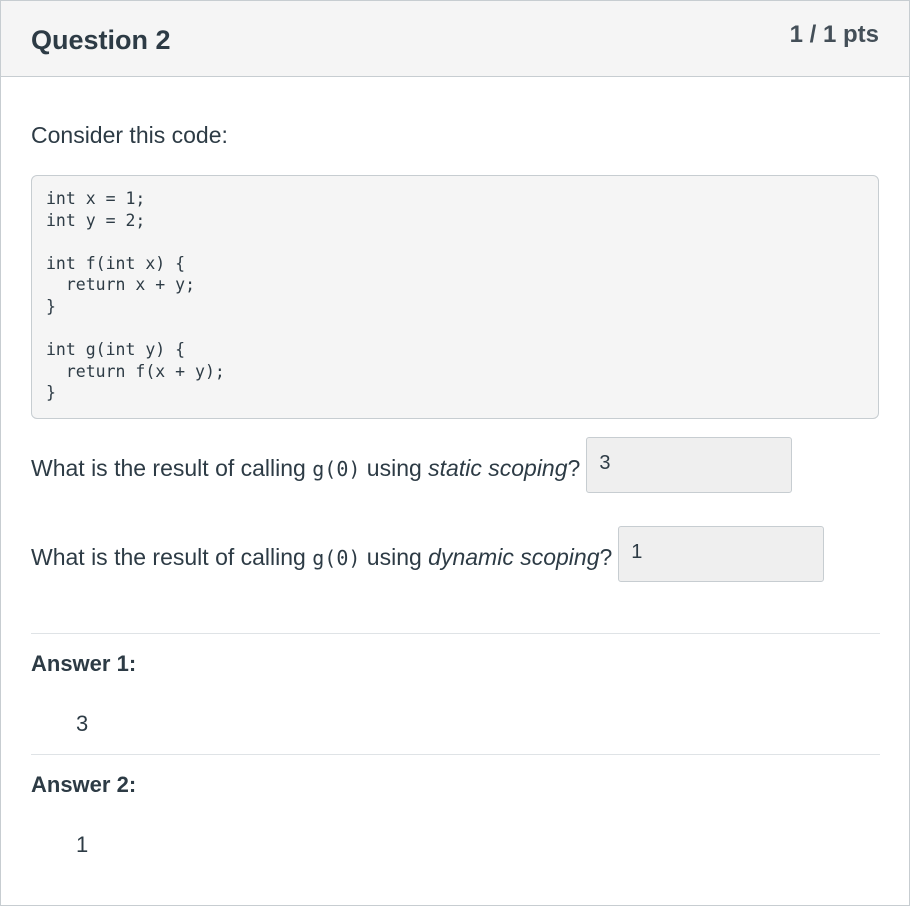 Image resolution: width=910 pixels, height=906 pixels. Describe the element at coordinates (498, 468) in the screenshot. I see `prompt-emphasis: static scoping` at that location.